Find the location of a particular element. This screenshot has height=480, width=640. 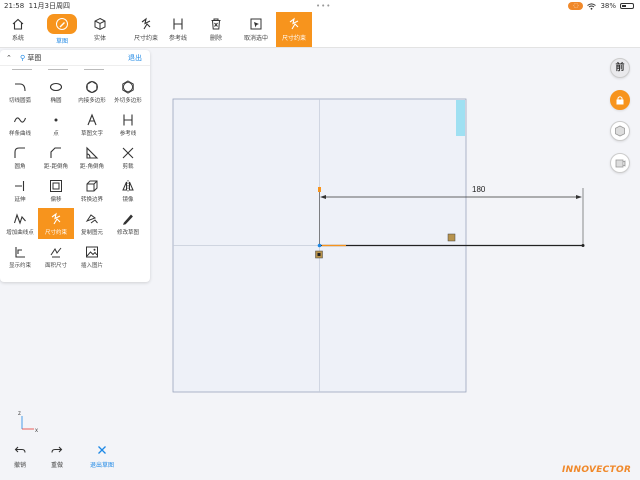

sketch-highlight is located at coordinates (62, 24).